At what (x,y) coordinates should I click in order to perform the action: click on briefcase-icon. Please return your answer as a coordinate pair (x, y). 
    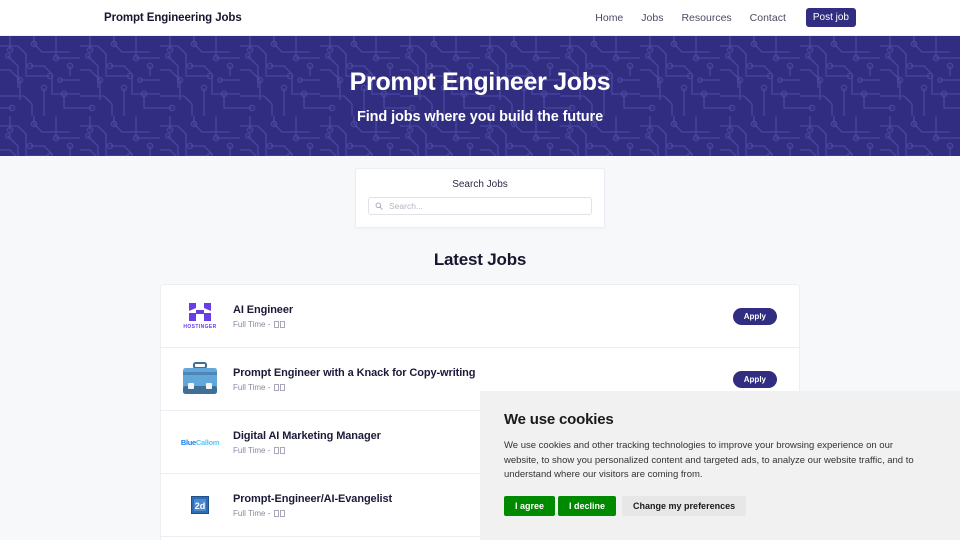
    Looking at the image, I should click on (200, 378).